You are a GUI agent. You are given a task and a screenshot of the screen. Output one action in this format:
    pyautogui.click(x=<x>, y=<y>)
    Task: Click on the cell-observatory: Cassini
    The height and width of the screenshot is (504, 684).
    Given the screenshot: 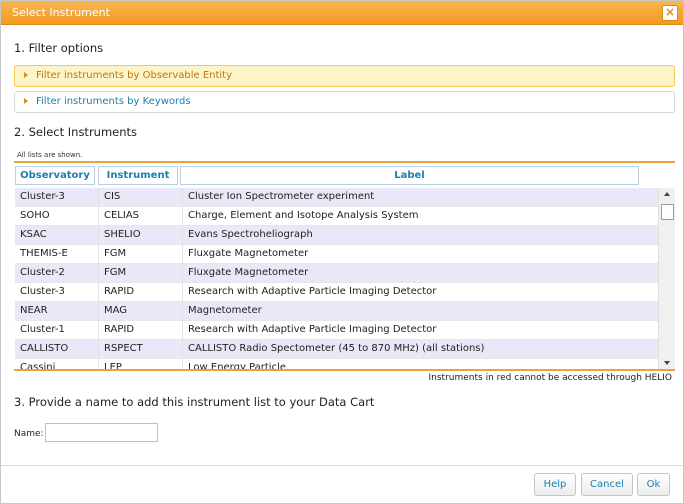 What is the action you would take?
    pyautogui.click(x=38, y=366)
    